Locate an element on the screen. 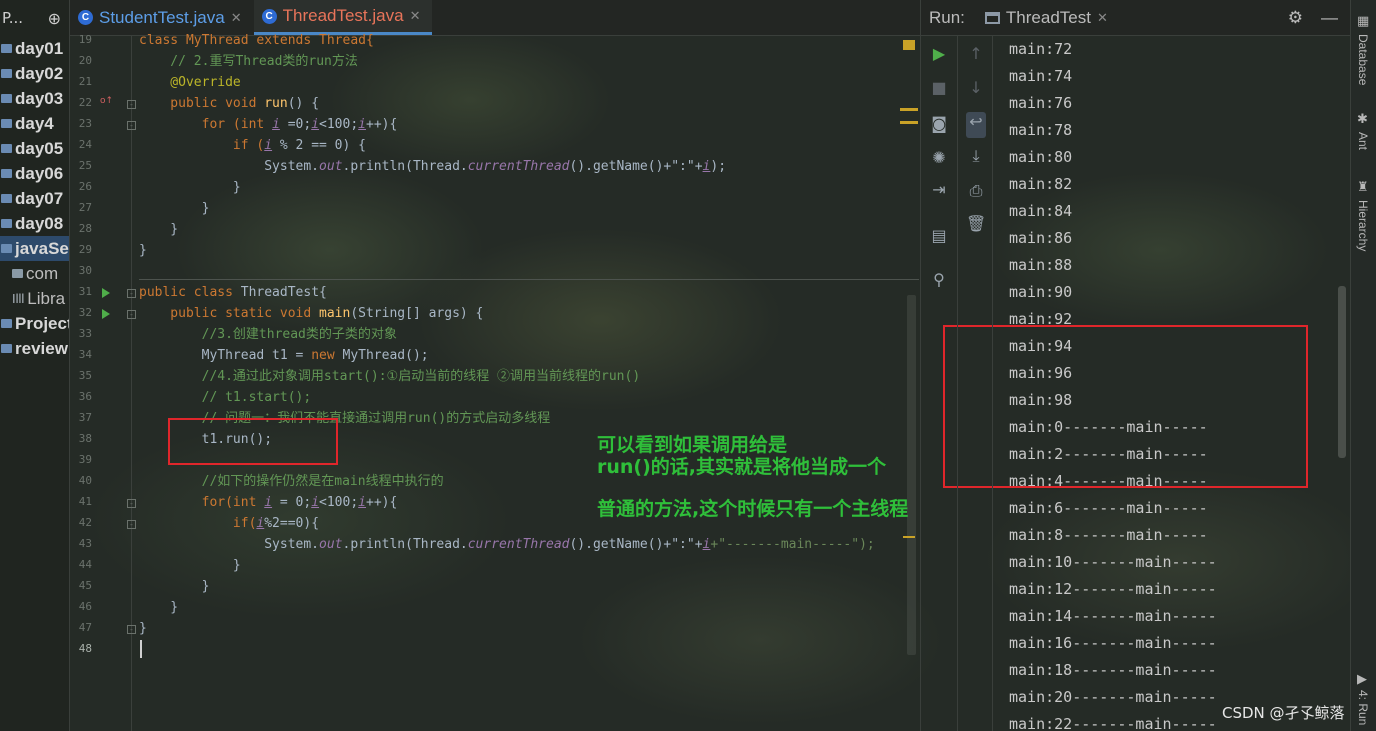 This screenshot has width=1376, height=731. sidebar-item-day06: day06 is located at coordinates (34, 173).